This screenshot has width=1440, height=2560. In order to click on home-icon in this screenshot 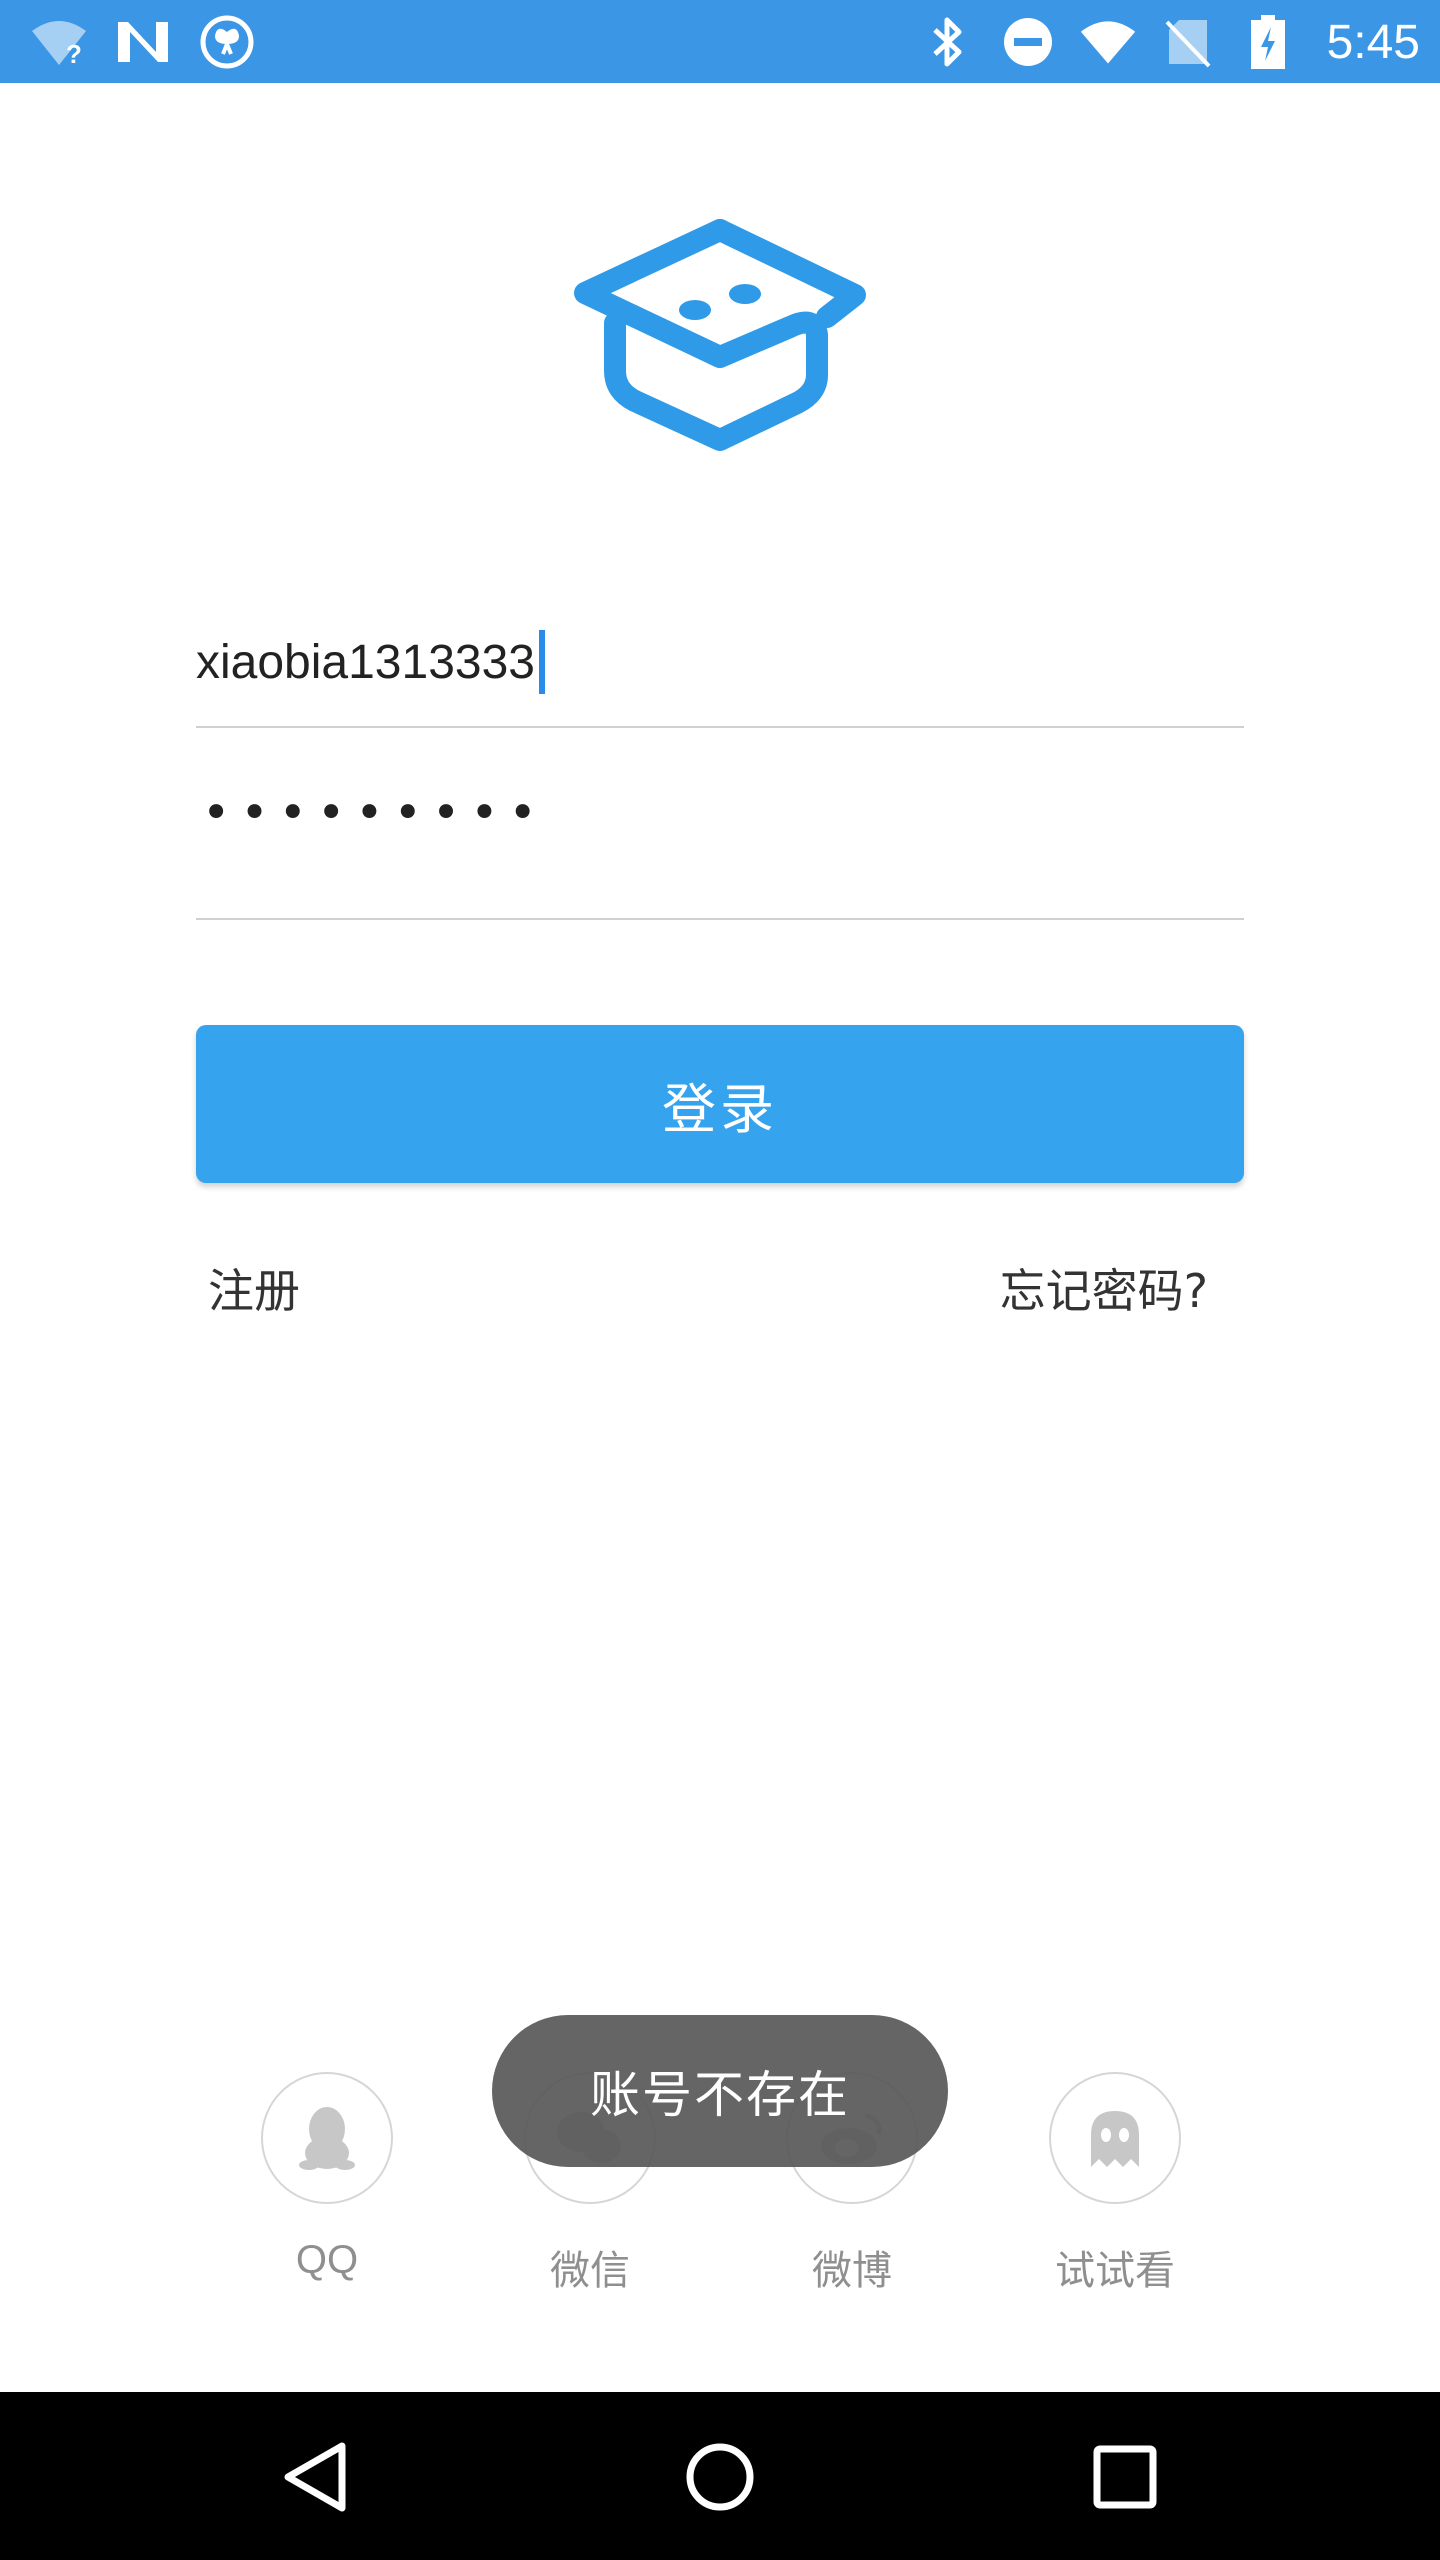, I will do `click(720, 2477)`.